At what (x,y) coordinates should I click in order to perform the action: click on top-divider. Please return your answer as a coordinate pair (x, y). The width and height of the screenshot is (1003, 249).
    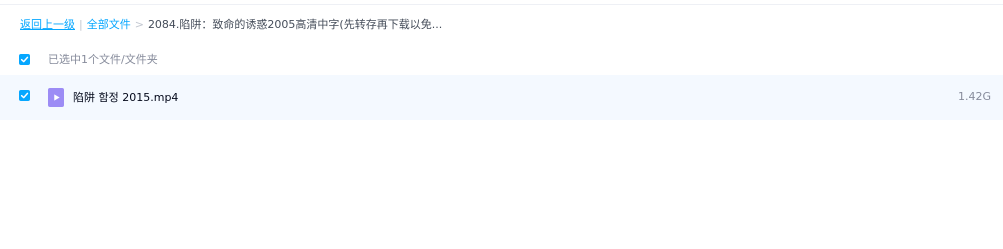
    Looking at the image, I should click on (501, 4).